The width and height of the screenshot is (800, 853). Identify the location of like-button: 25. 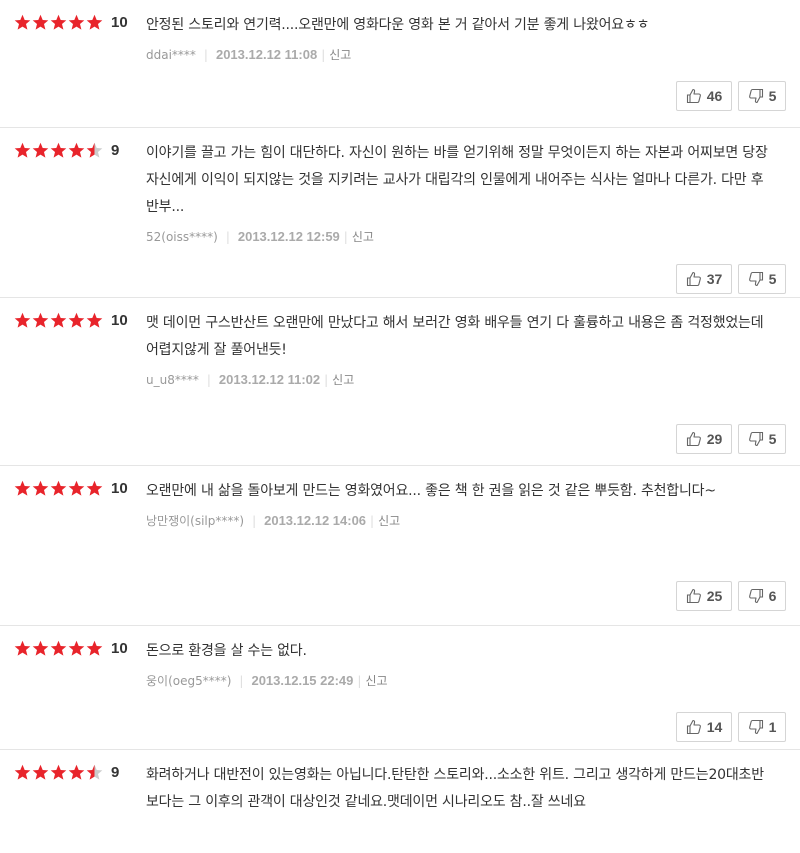
(704, 596).